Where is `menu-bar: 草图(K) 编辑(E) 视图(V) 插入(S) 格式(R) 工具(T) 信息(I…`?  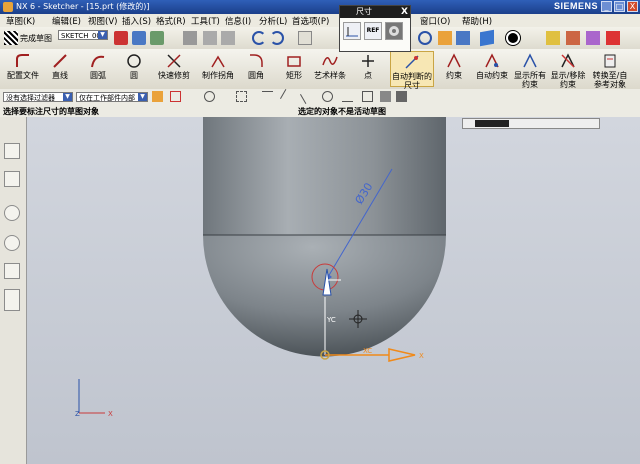
menu-bar: 草图(K) 编辑(E) 视图(V) 插入(S) 格式(R) 工具(T) 信息(I… is located at coordinates (320, 21).